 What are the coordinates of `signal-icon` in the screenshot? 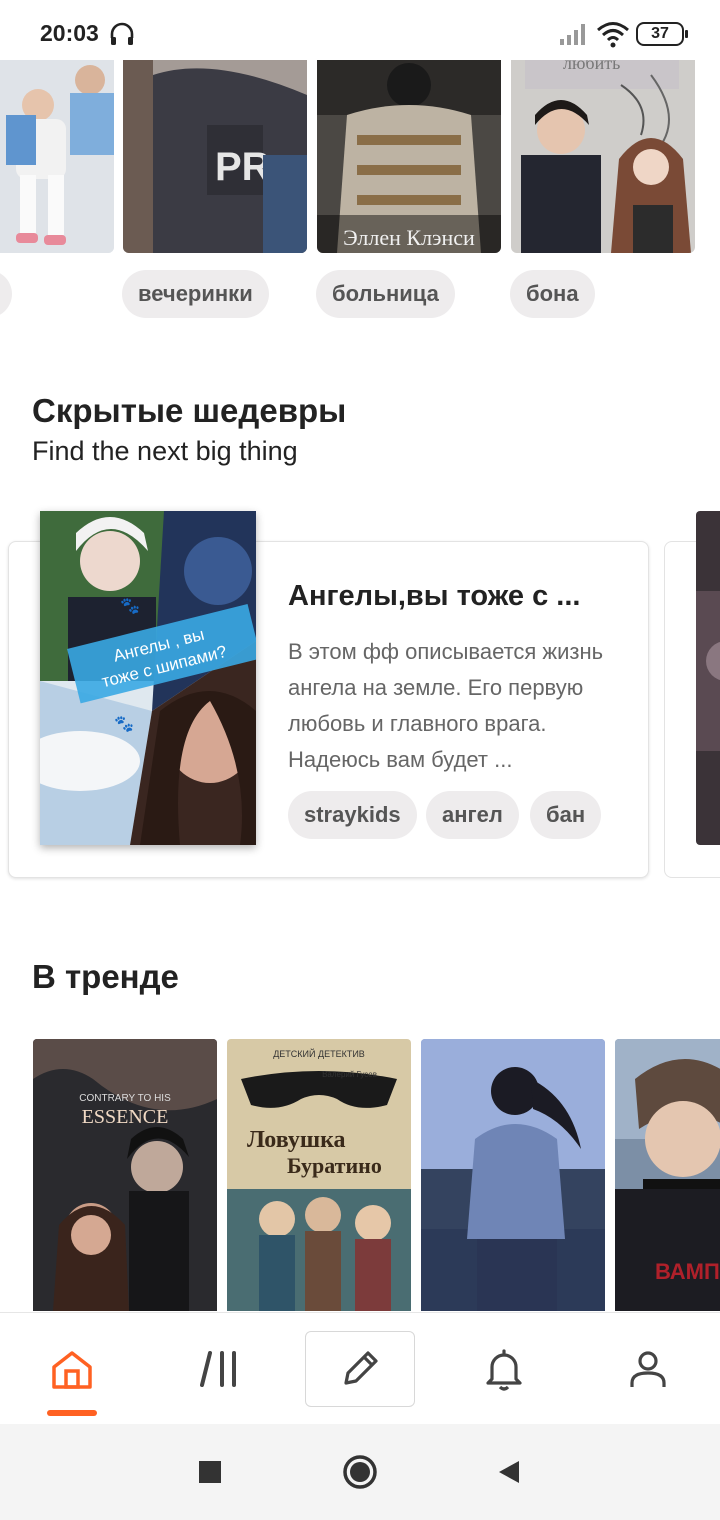 It's located at (572, 34).